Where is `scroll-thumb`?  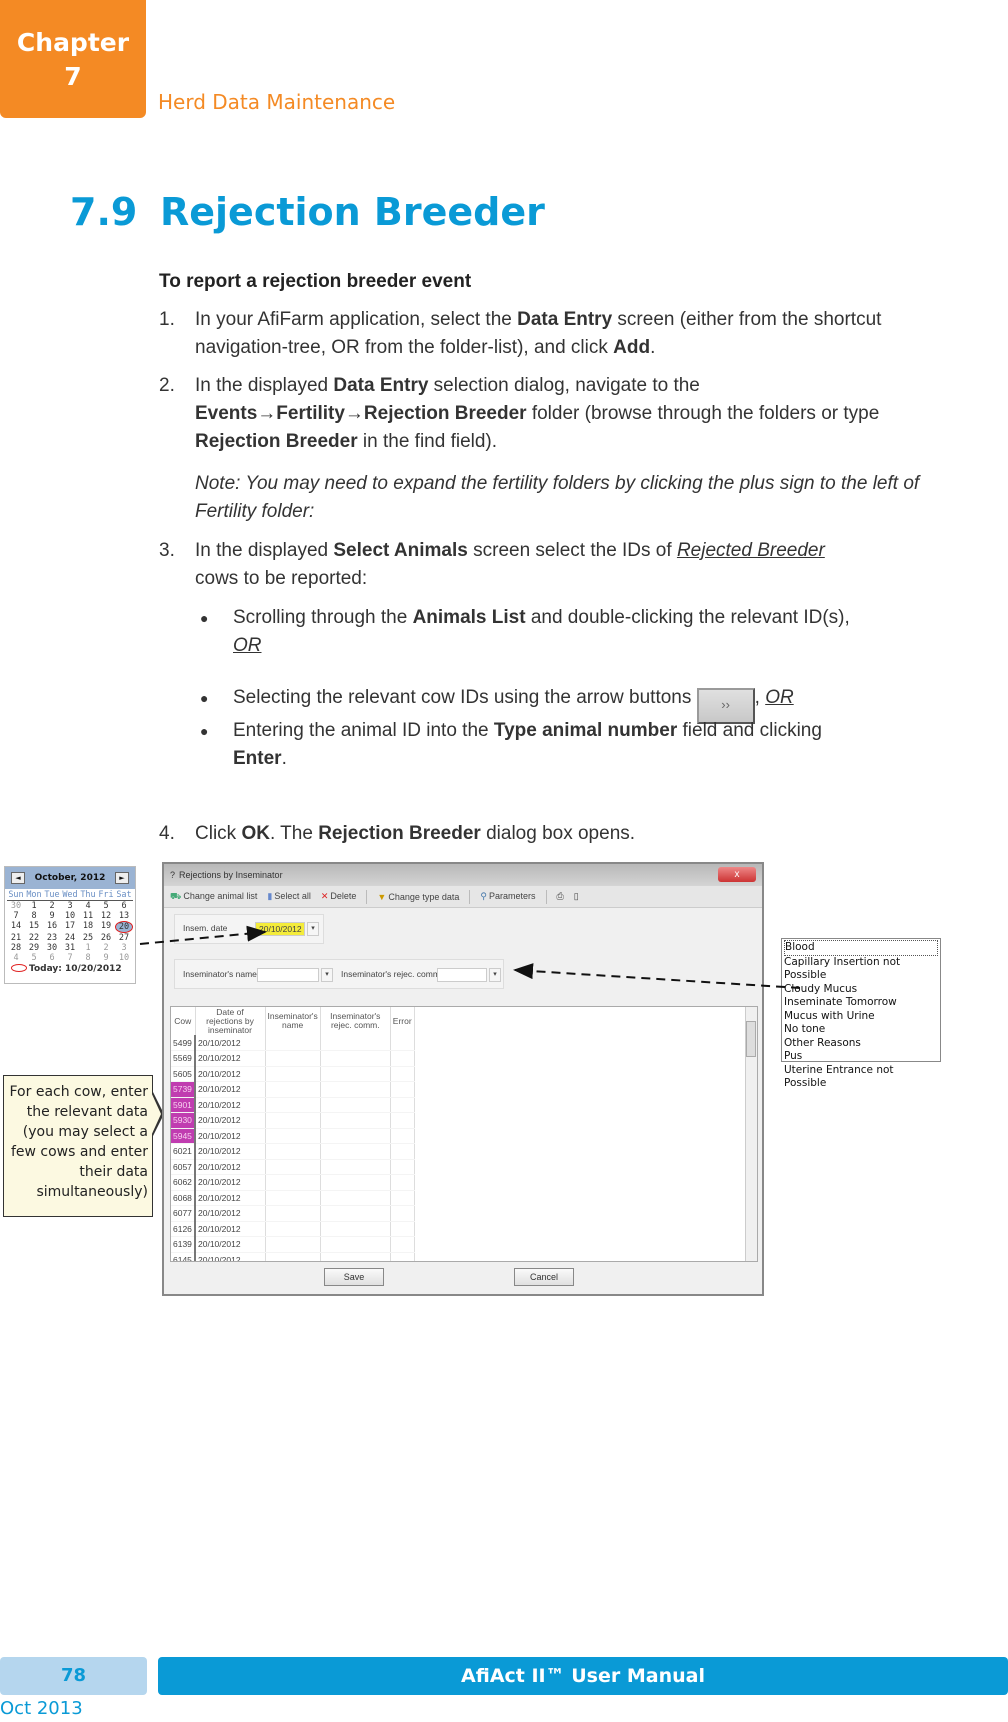 scroll-thumb is located at coordinates (751, 1039).